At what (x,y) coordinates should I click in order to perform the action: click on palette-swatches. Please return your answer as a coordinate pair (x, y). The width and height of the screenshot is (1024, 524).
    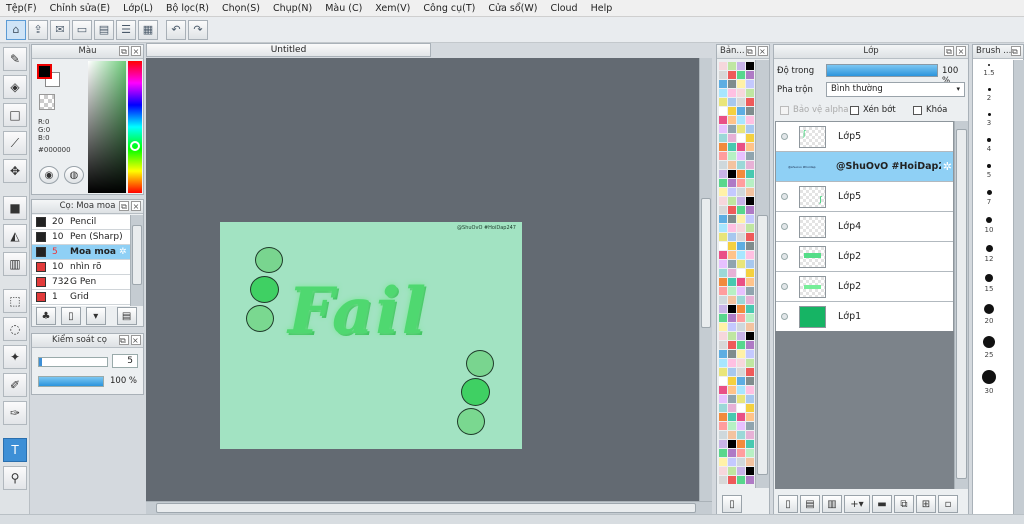
    Looking at the image, I should click on (737, 274).